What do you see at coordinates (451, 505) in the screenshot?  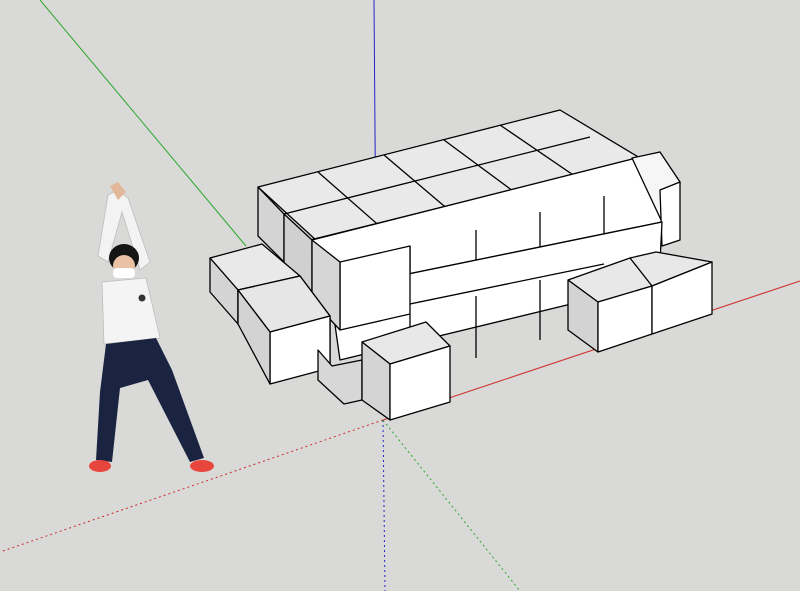 I see `green-axis-dashed` at bounding box center [451, 505].